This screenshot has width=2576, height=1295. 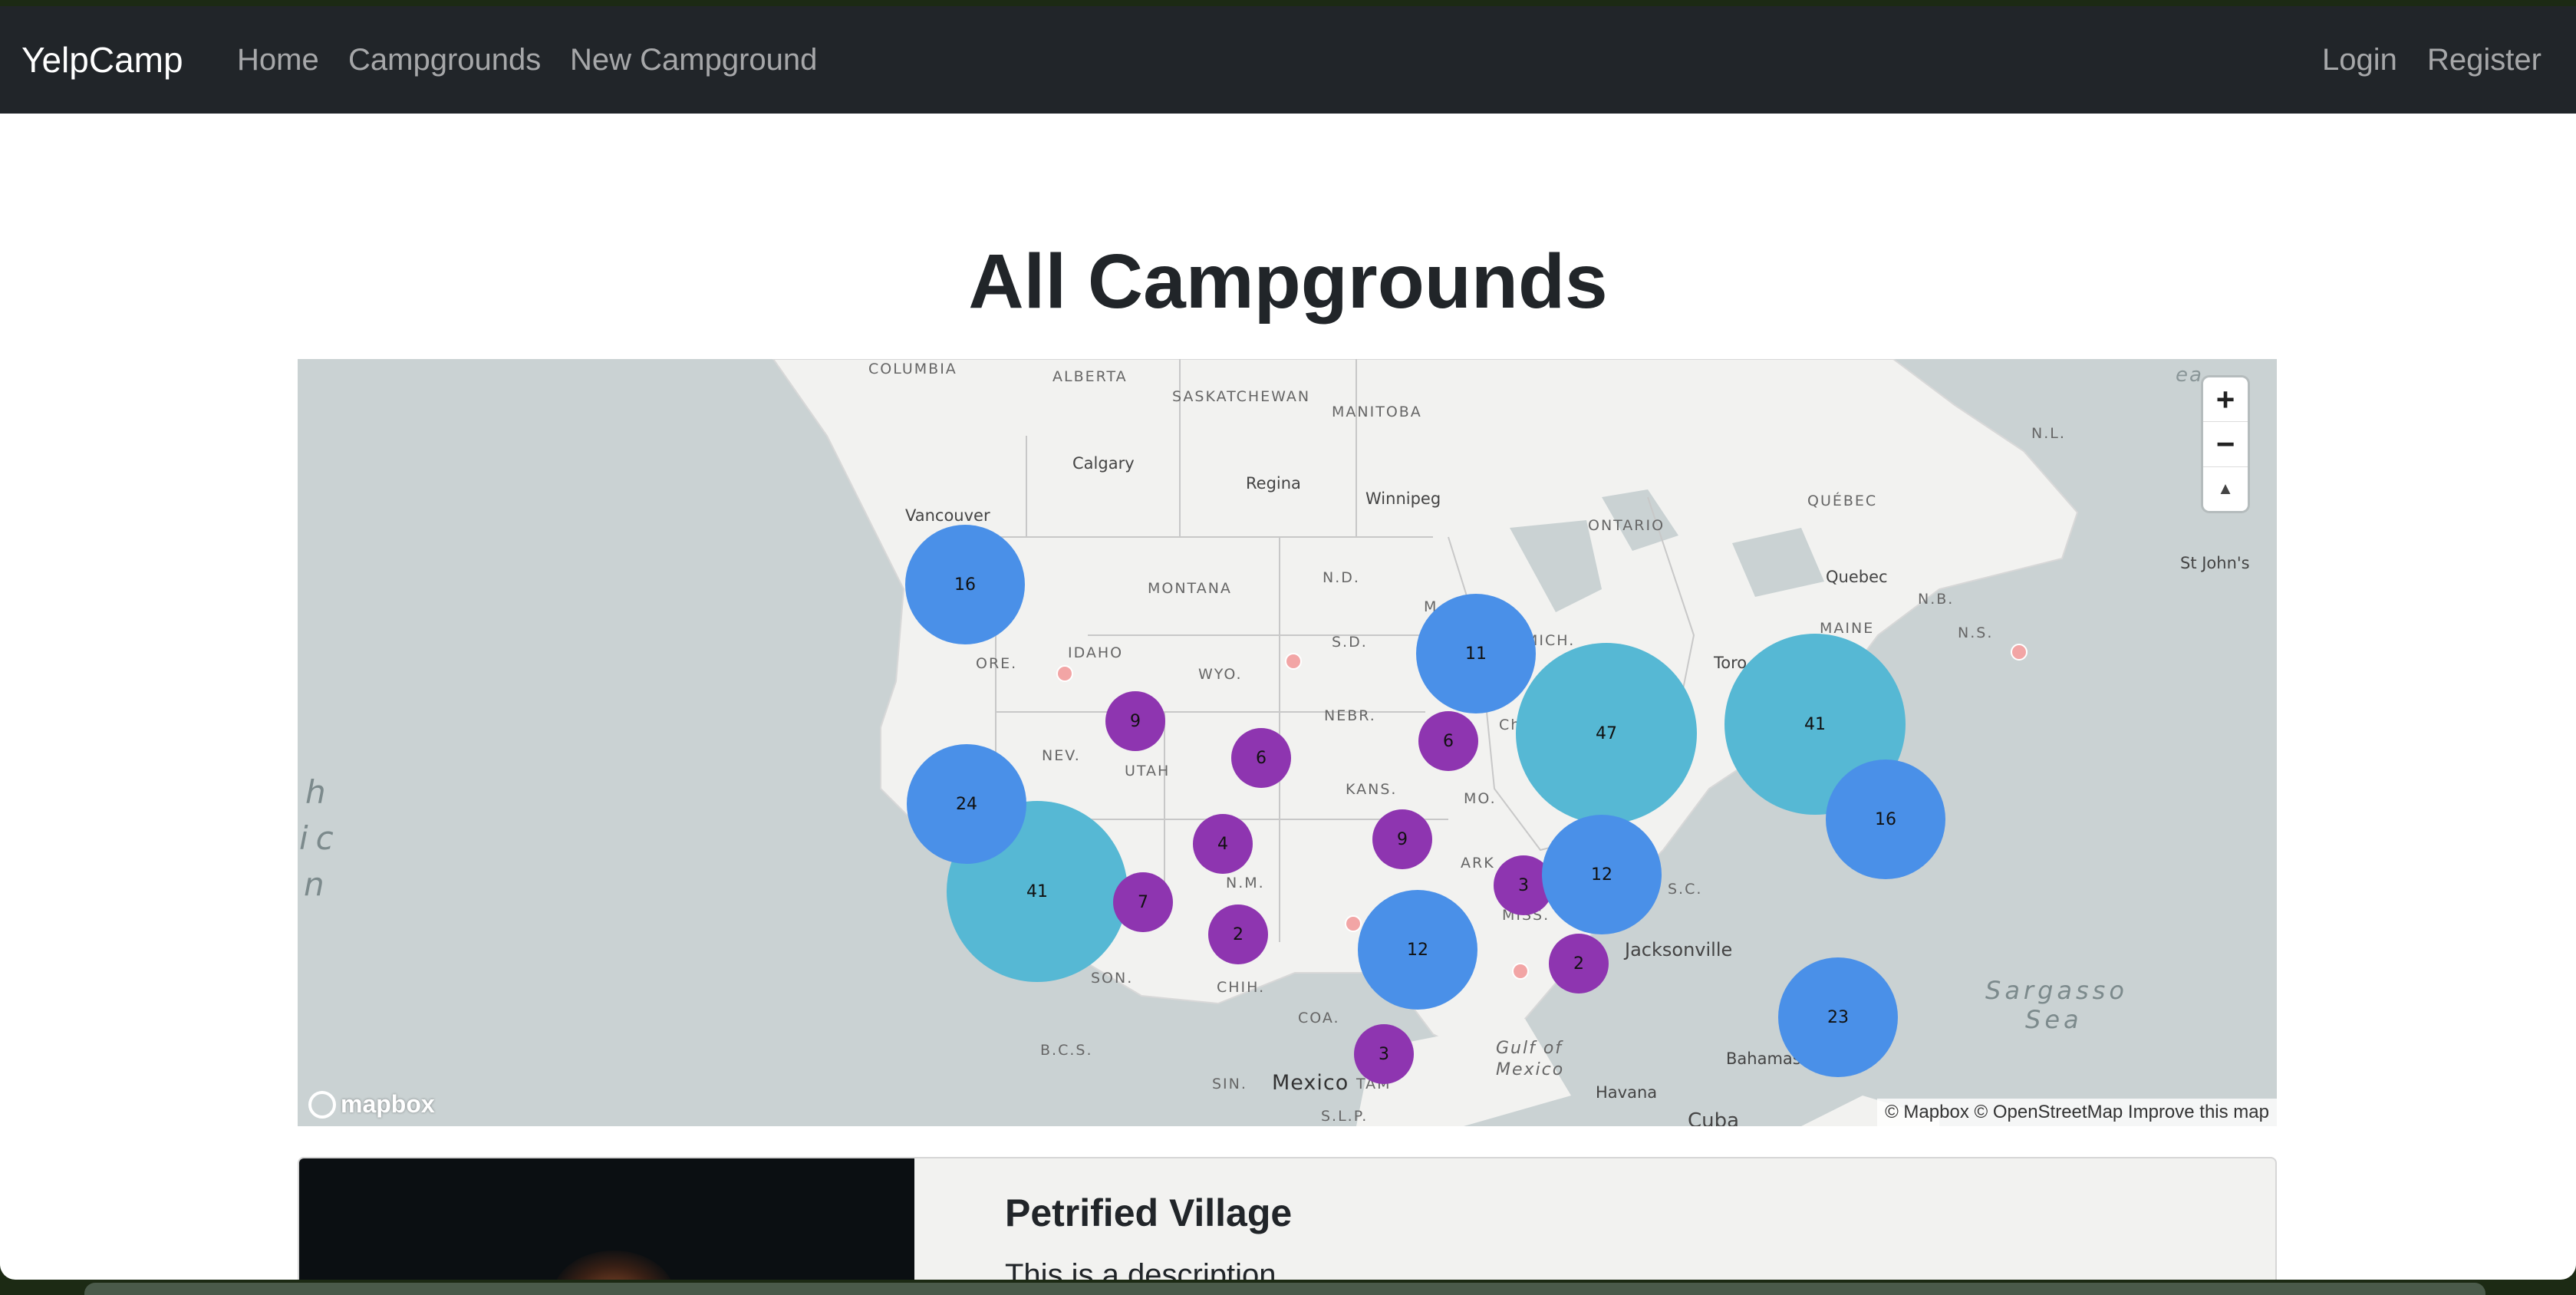 I want to click on cluster-marker: 11, so click(x=1476, y=654).